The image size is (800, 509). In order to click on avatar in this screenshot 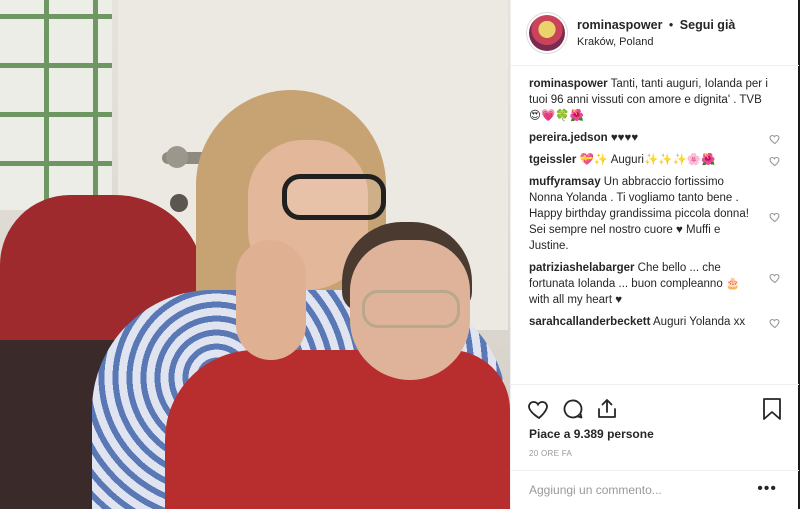, I will do `click(547, 32)`.